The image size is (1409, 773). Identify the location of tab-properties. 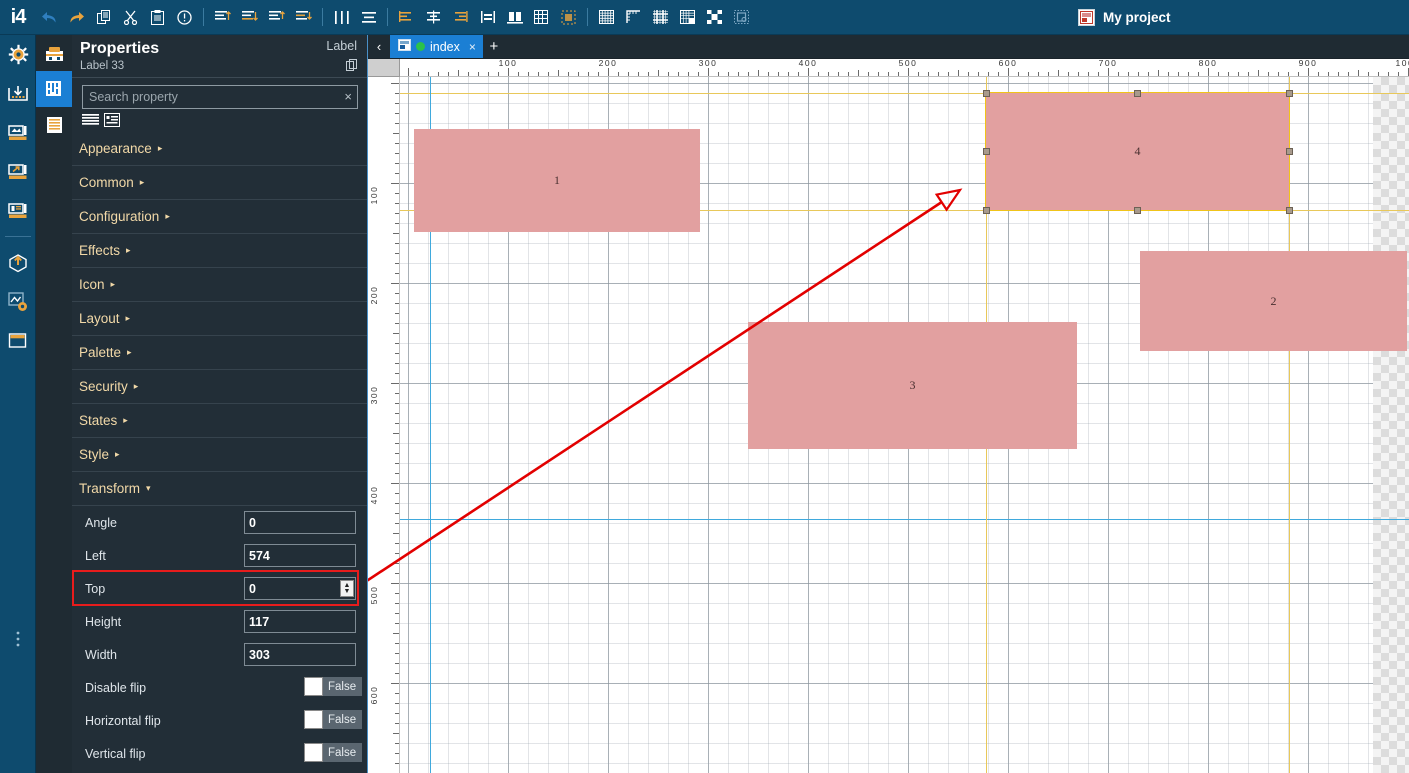
(54, 89).